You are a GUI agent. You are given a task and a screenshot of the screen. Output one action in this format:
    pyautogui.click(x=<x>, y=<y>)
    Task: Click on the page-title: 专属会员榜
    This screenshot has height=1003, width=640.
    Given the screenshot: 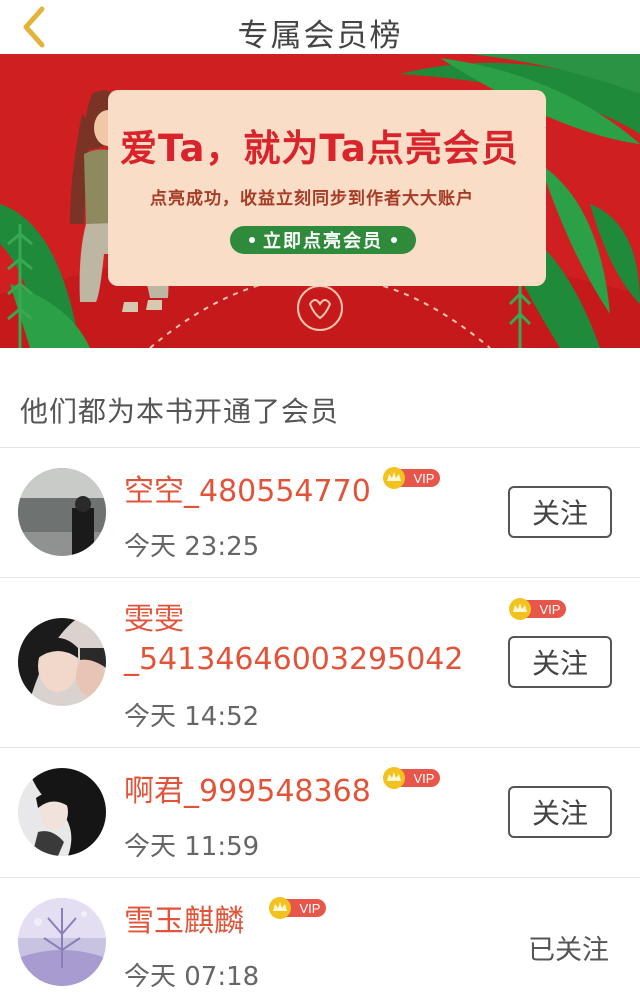 What is the action you would take?
    pyautogui.click(x=320, y=36)
    